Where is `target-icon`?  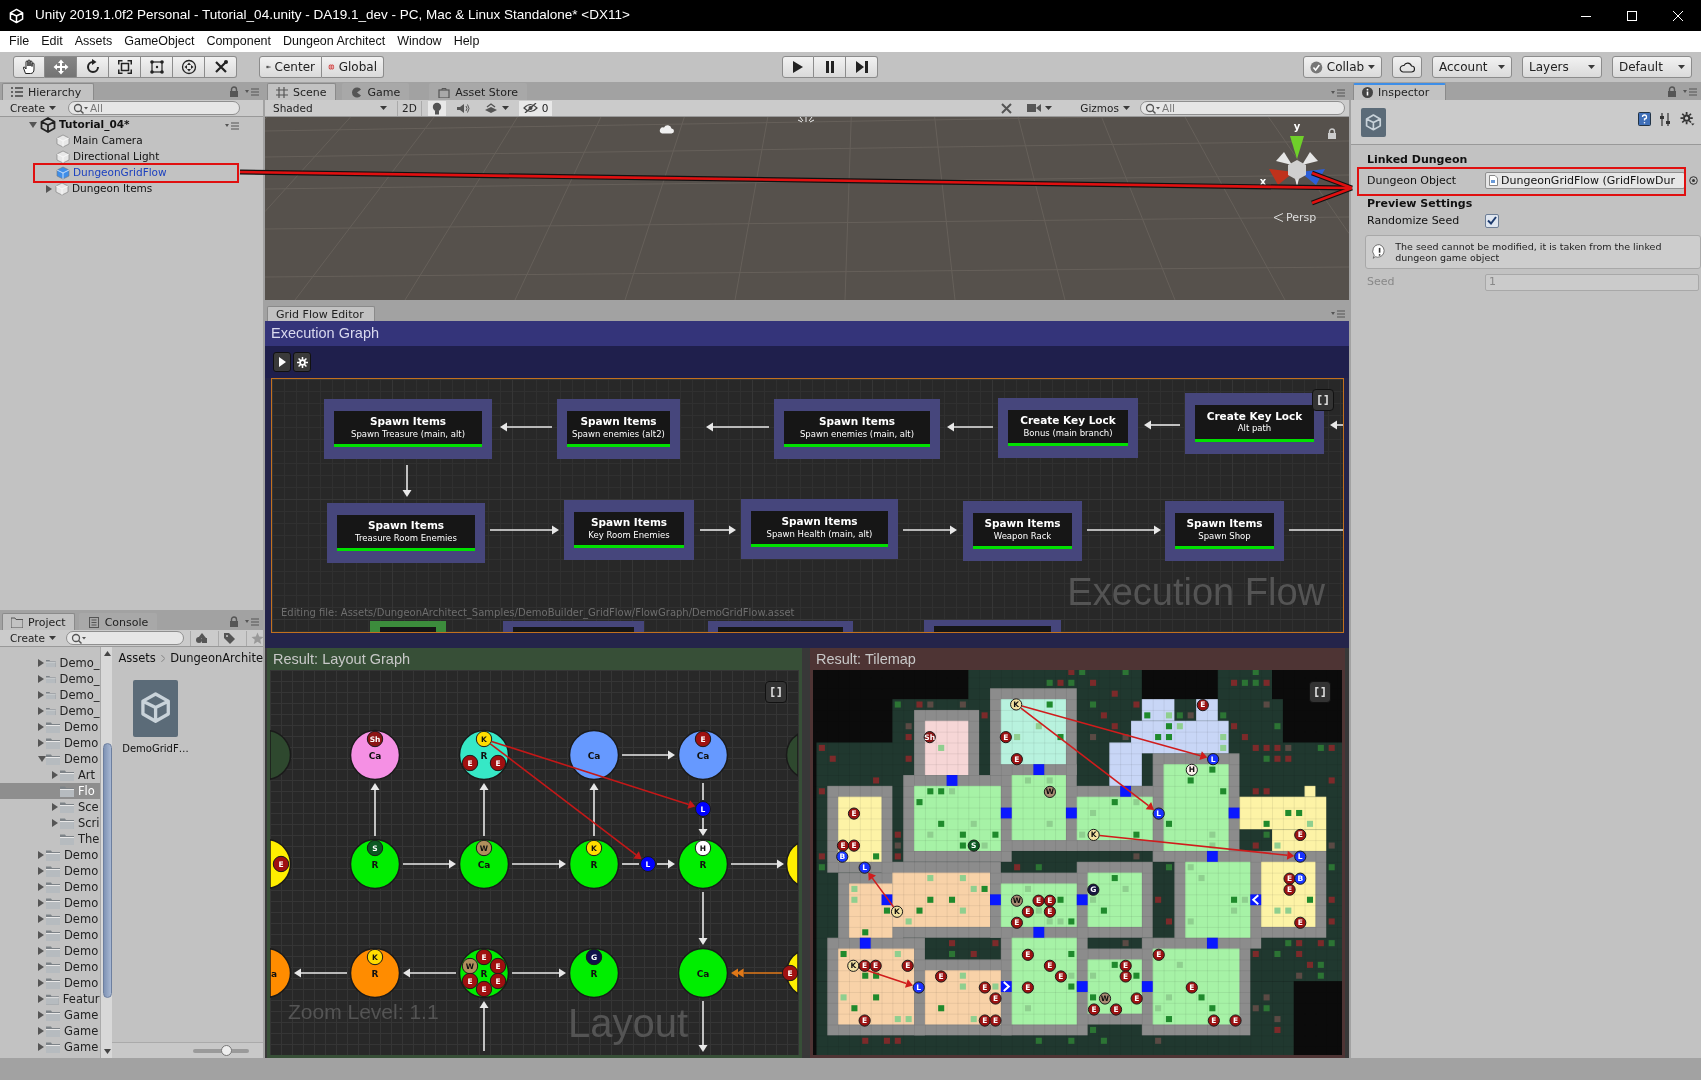
target-icon is located at coordinates (1693, 181).